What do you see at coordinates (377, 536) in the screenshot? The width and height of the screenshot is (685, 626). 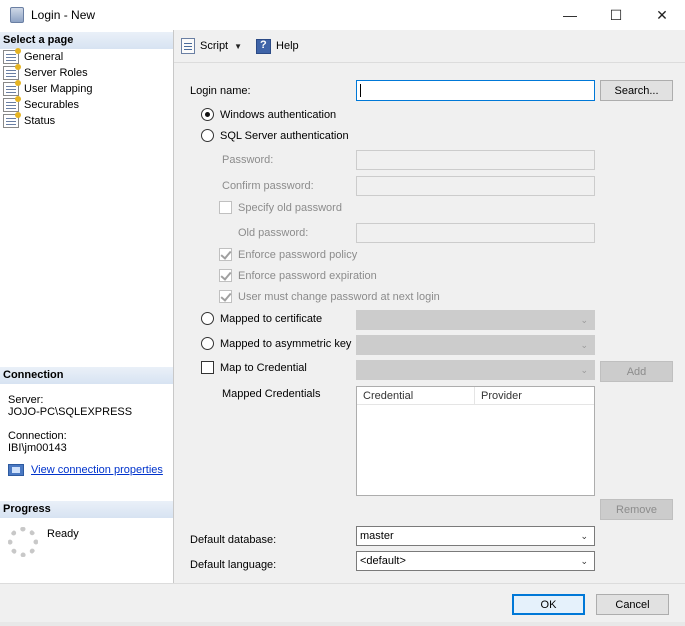 I see `default-database-value: master` at bounding box center [377, 536].